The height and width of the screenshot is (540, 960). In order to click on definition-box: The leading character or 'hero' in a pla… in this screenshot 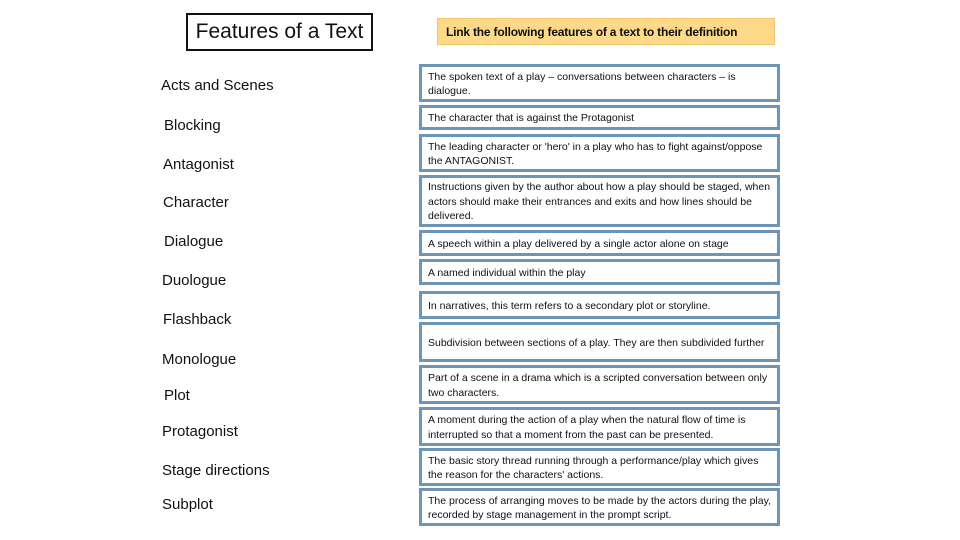, I will do `click(599, 153)`.